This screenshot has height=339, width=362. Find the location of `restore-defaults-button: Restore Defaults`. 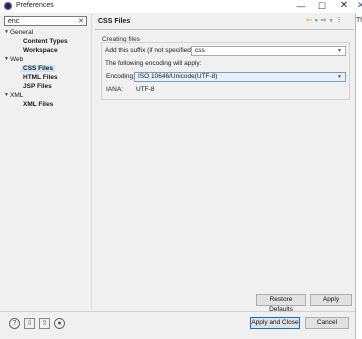

restore-defaults-button: Restore Defaults is located at coordinates (281, 303).